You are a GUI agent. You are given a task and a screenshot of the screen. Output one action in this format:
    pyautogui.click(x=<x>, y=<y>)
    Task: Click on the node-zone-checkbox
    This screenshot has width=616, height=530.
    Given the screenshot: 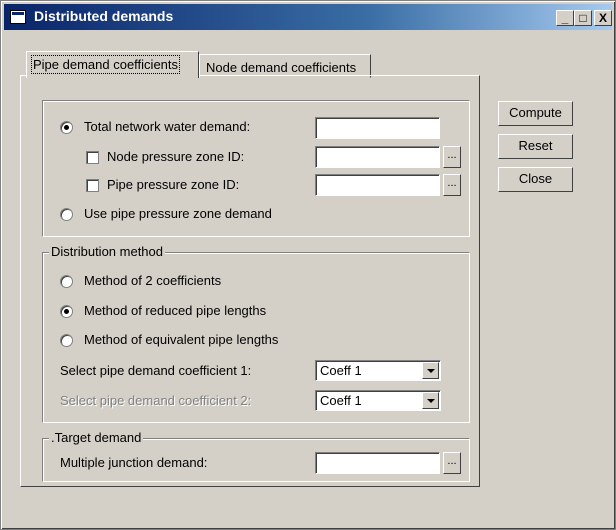 What is the action you would take?
    pyautogui.click(x=92, y=157)
    